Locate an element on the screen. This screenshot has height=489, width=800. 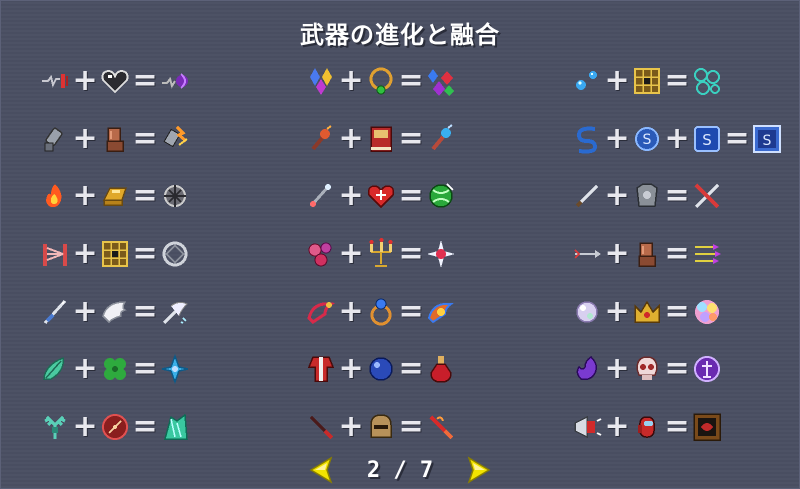
sword-weapon-icon is located at coordinates (587, 196).